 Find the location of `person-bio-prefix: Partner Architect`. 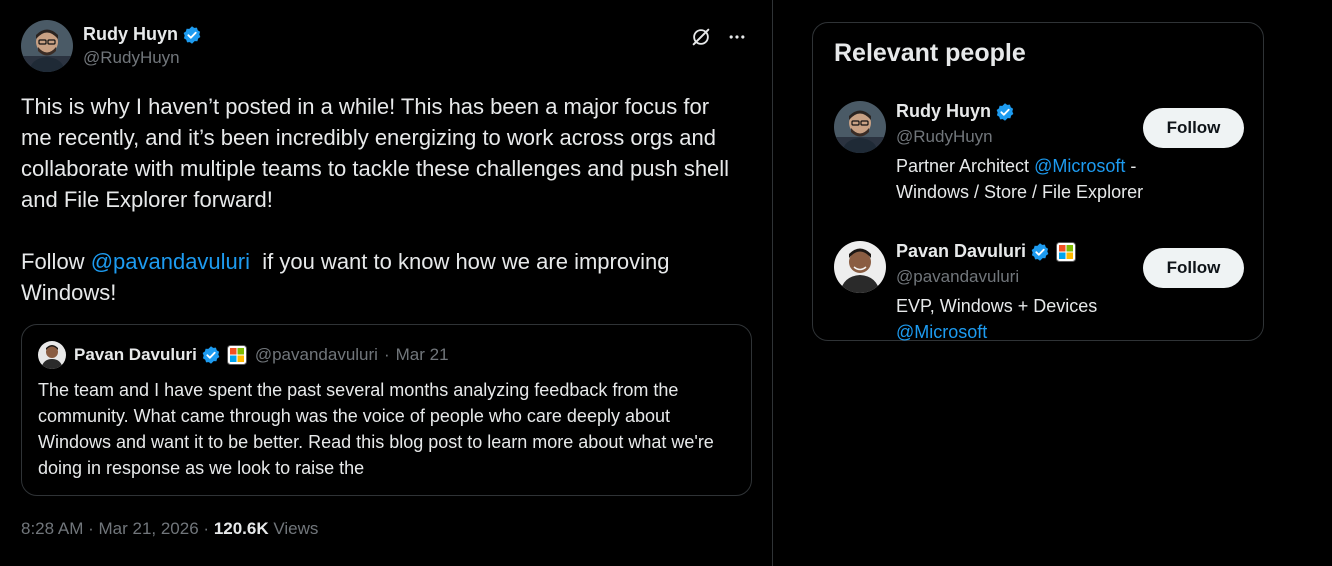

person-bio-prefix: Partner Architect is located at coordinates (965, 166).